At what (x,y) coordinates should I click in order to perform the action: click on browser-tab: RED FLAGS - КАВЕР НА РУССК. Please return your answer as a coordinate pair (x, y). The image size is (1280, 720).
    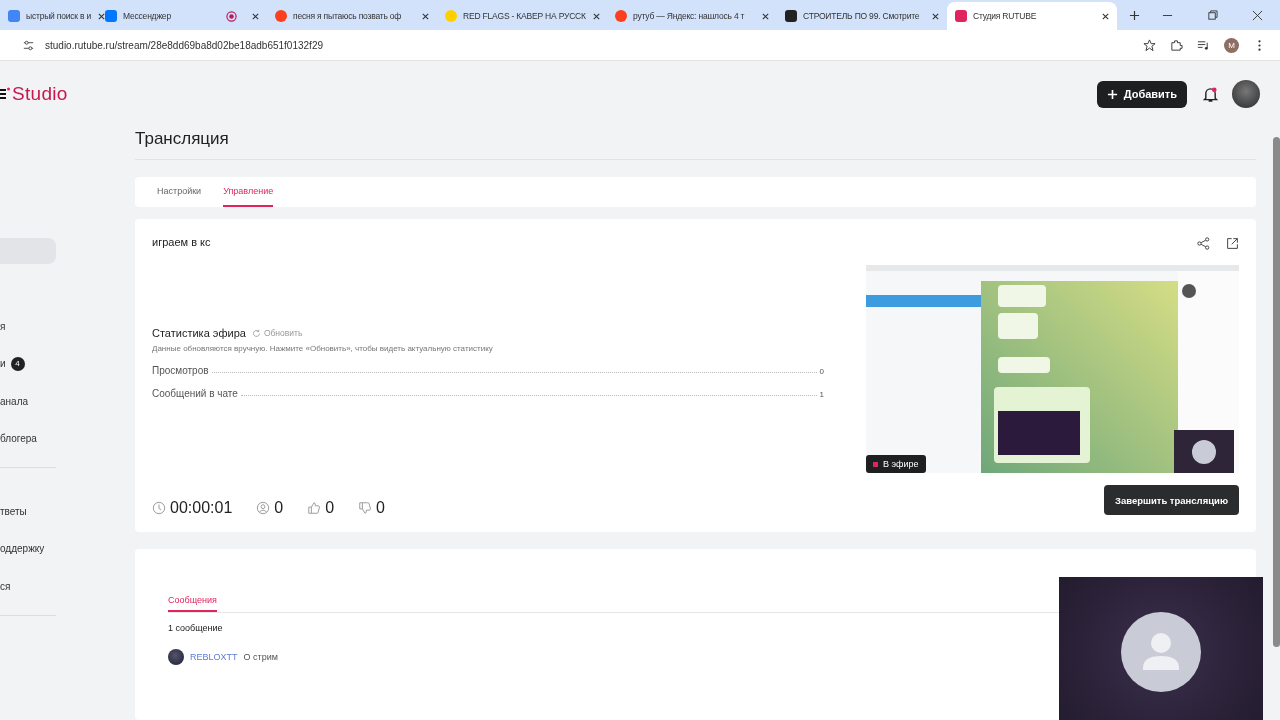
    Looking at the image, I should click on (522, 16).